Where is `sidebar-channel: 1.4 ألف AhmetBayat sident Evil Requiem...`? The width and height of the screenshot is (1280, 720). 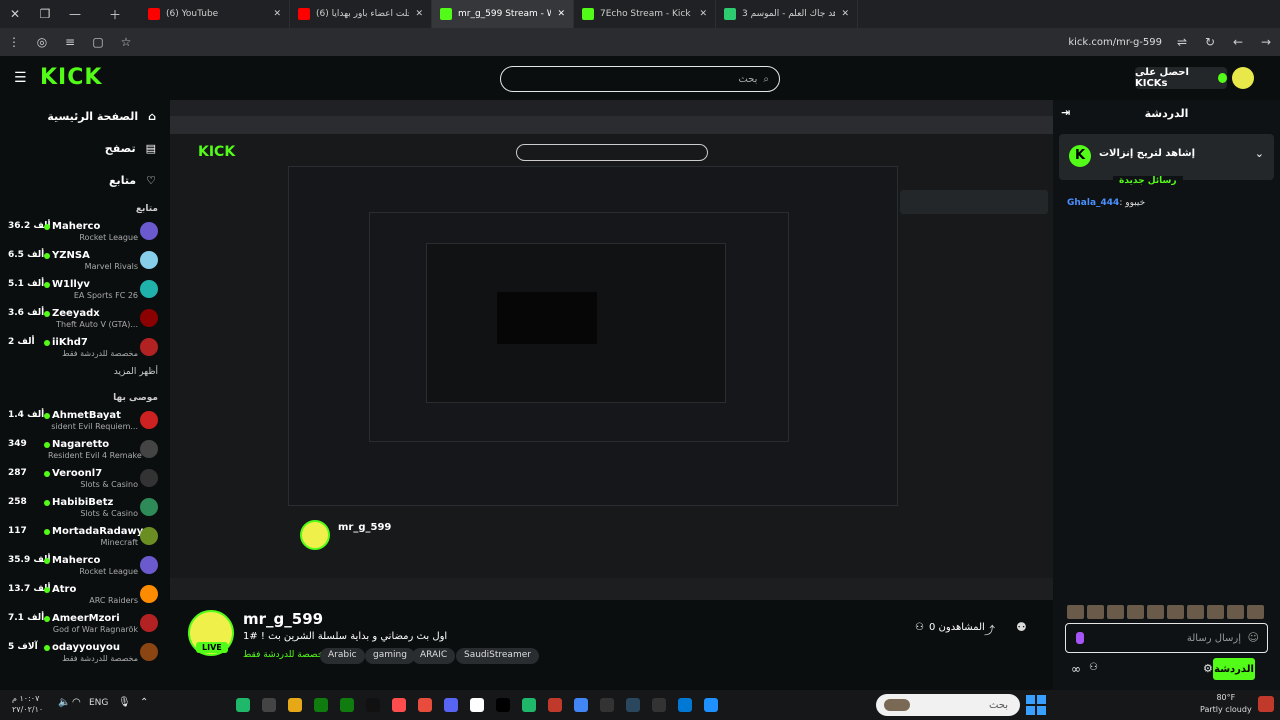 sidebar-channel: 1.4 ألف AhmetBayat sident Evil Requiem... is located at coordinates (85, 421).